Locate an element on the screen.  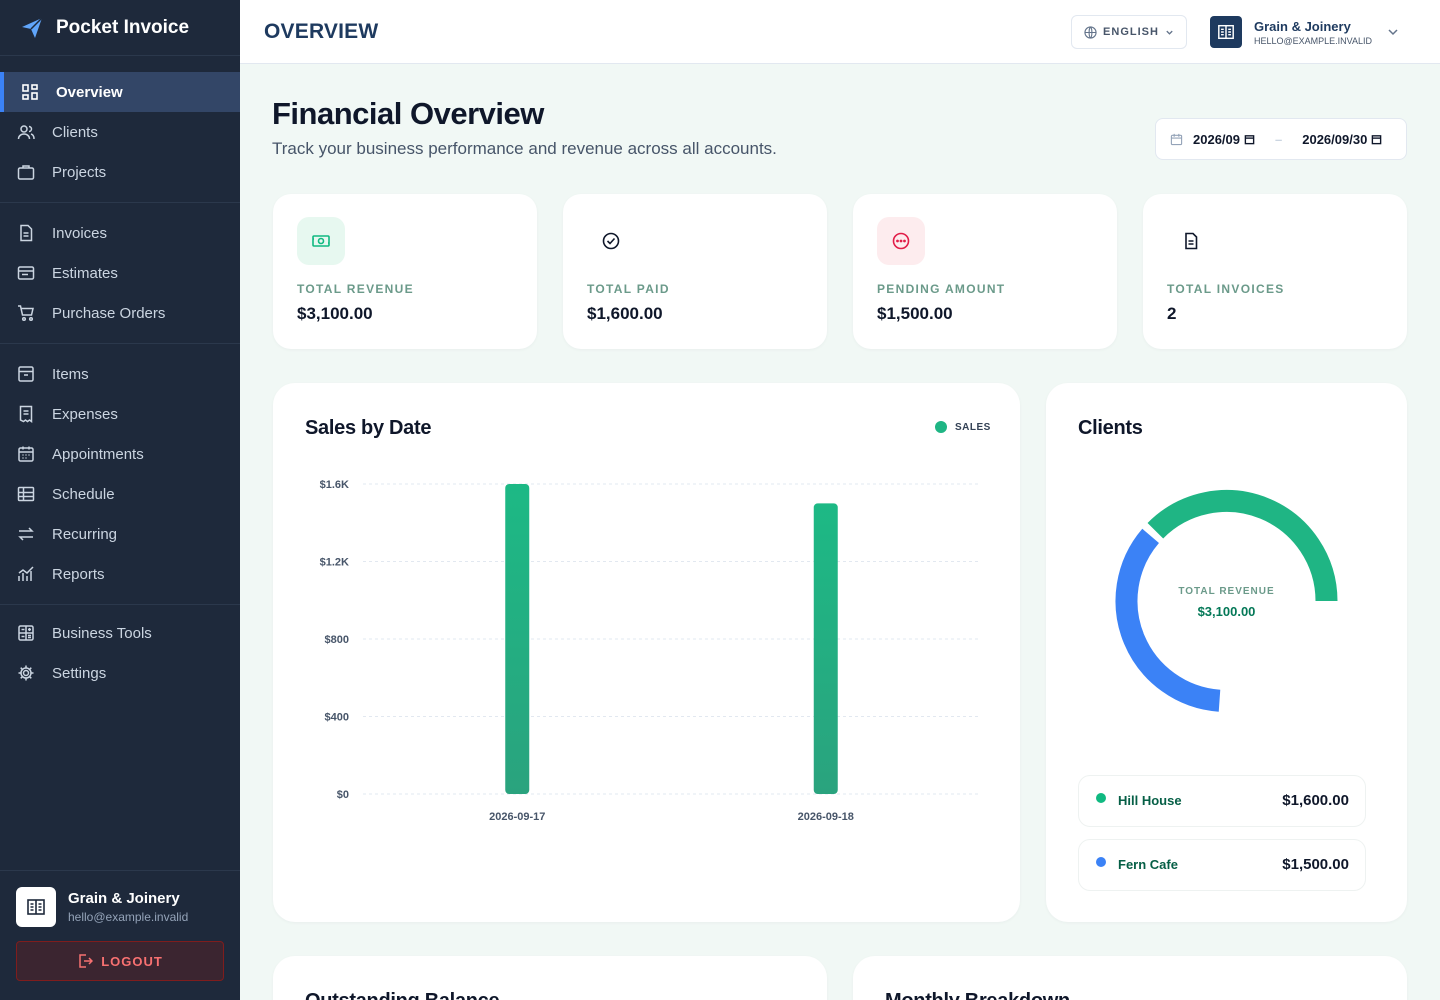
language-selector: ENGLISH is located at coordinates (1129, 32).